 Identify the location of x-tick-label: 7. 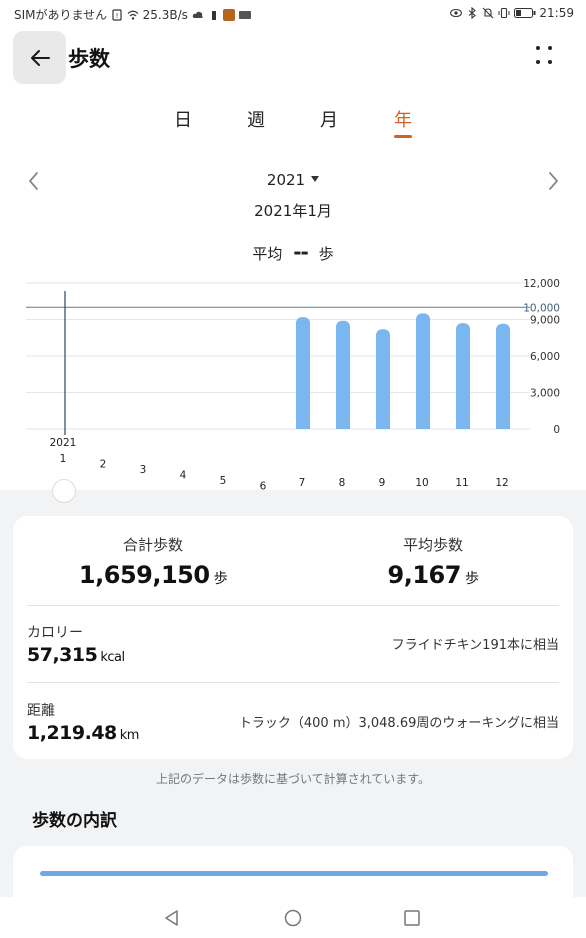
(302, 483).